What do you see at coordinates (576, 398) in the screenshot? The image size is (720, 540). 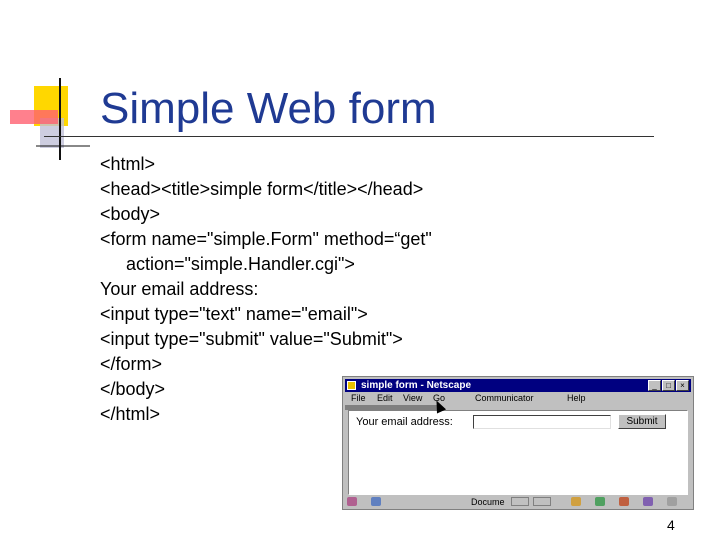 I see `menu-help: Help` at bounding box center [576, 398].